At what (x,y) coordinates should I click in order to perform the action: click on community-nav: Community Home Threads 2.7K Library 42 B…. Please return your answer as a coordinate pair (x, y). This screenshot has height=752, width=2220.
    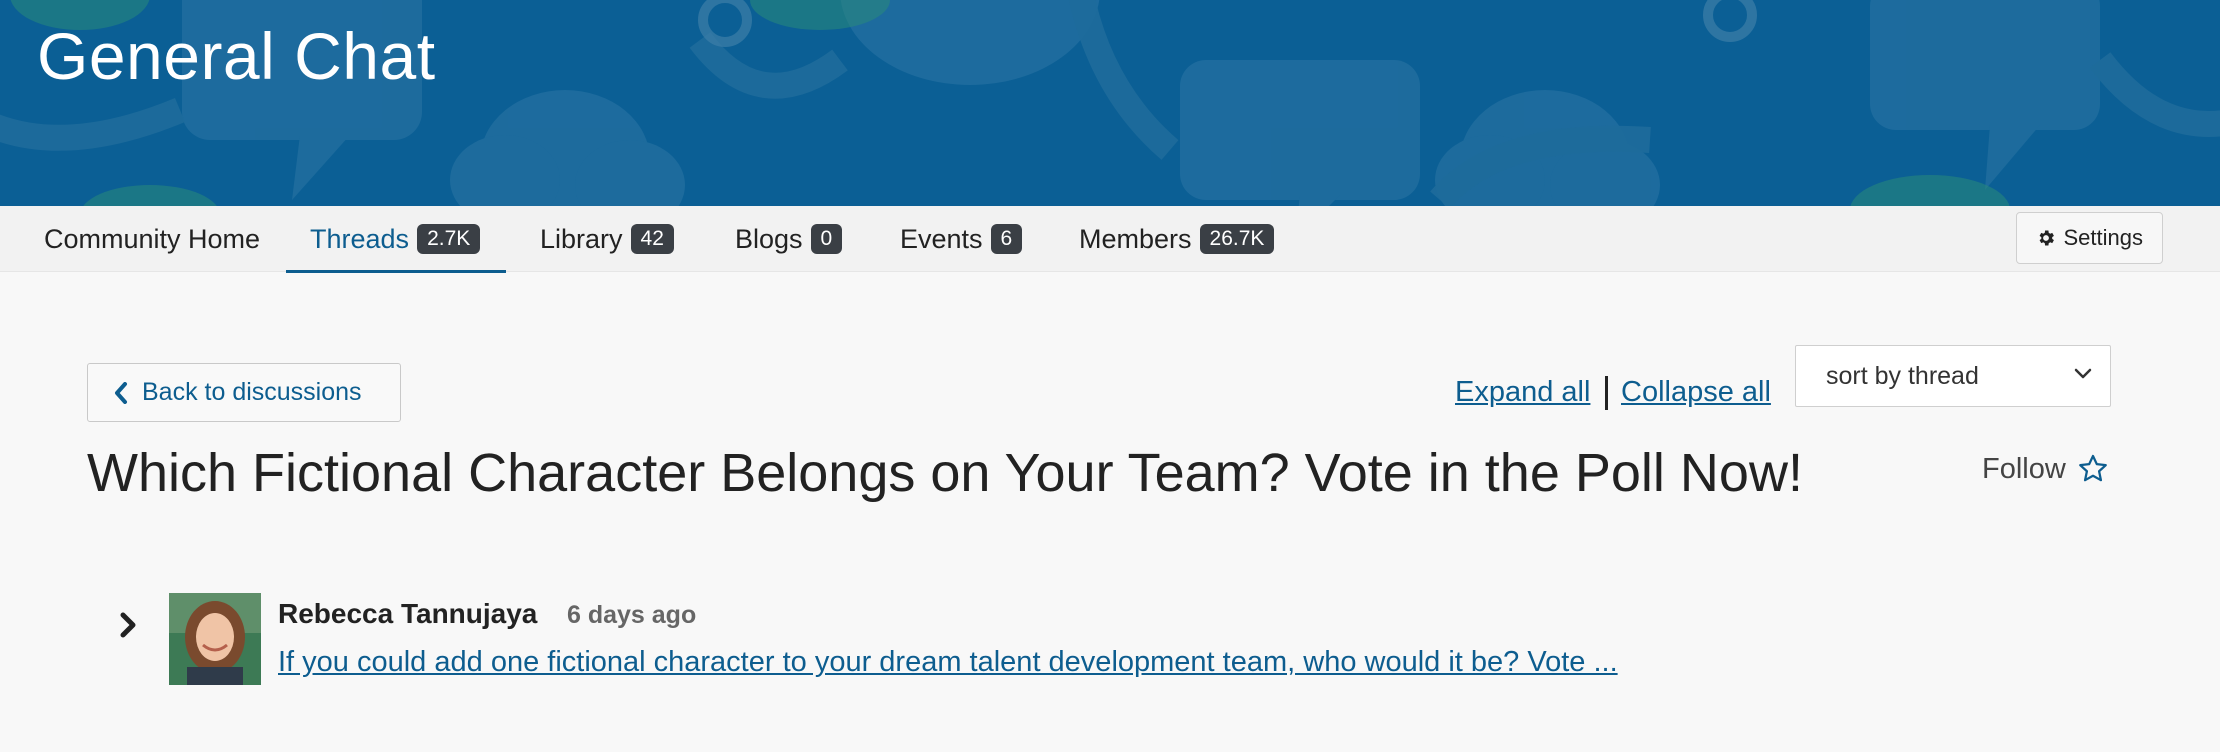
    Looking at the image, I should click on (1110, 239).